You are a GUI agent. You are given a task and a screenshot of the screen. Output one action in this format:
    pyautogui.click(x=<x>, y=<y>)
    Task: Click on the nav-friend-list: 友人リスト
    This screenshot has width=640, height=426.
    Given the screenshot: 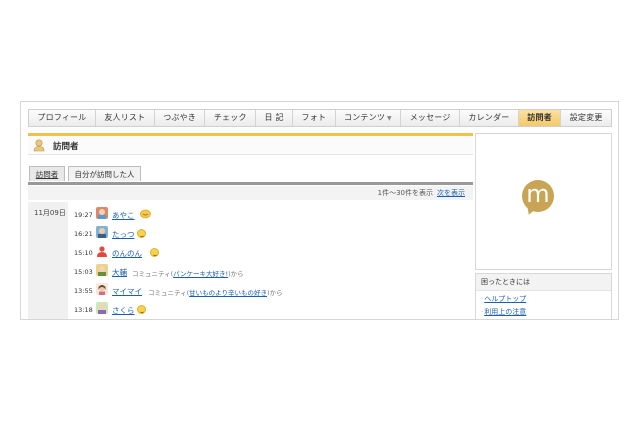 What is the action you would take?
    pyautogui.click(x=125, y=118)
    